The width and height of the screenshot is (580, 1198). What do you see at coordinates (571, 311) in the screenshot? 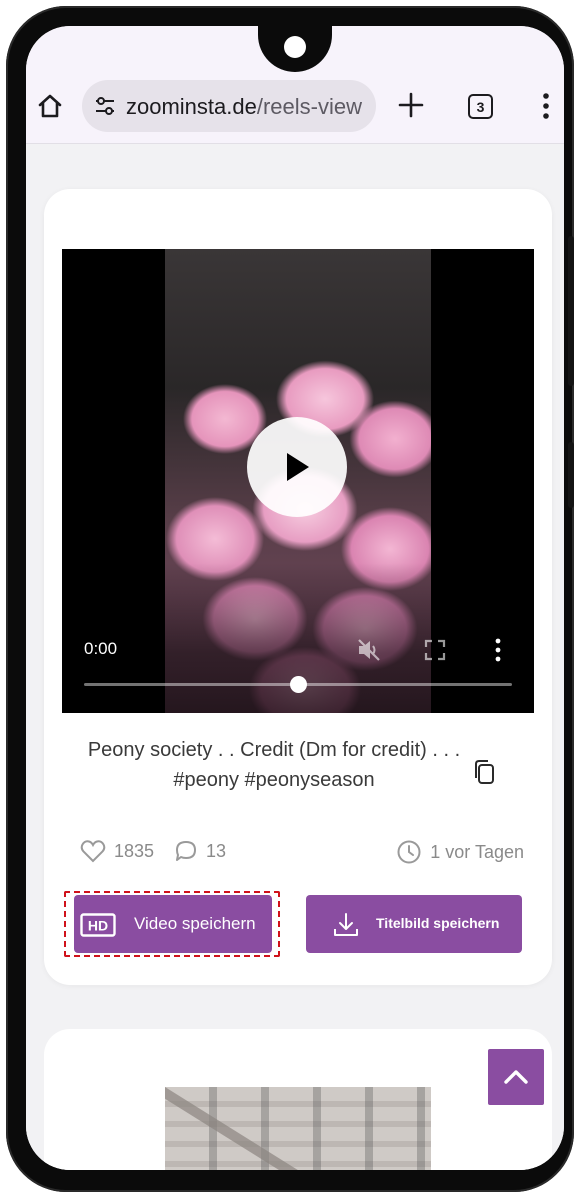
I see `volume-button` at bounding box center [571, 311].